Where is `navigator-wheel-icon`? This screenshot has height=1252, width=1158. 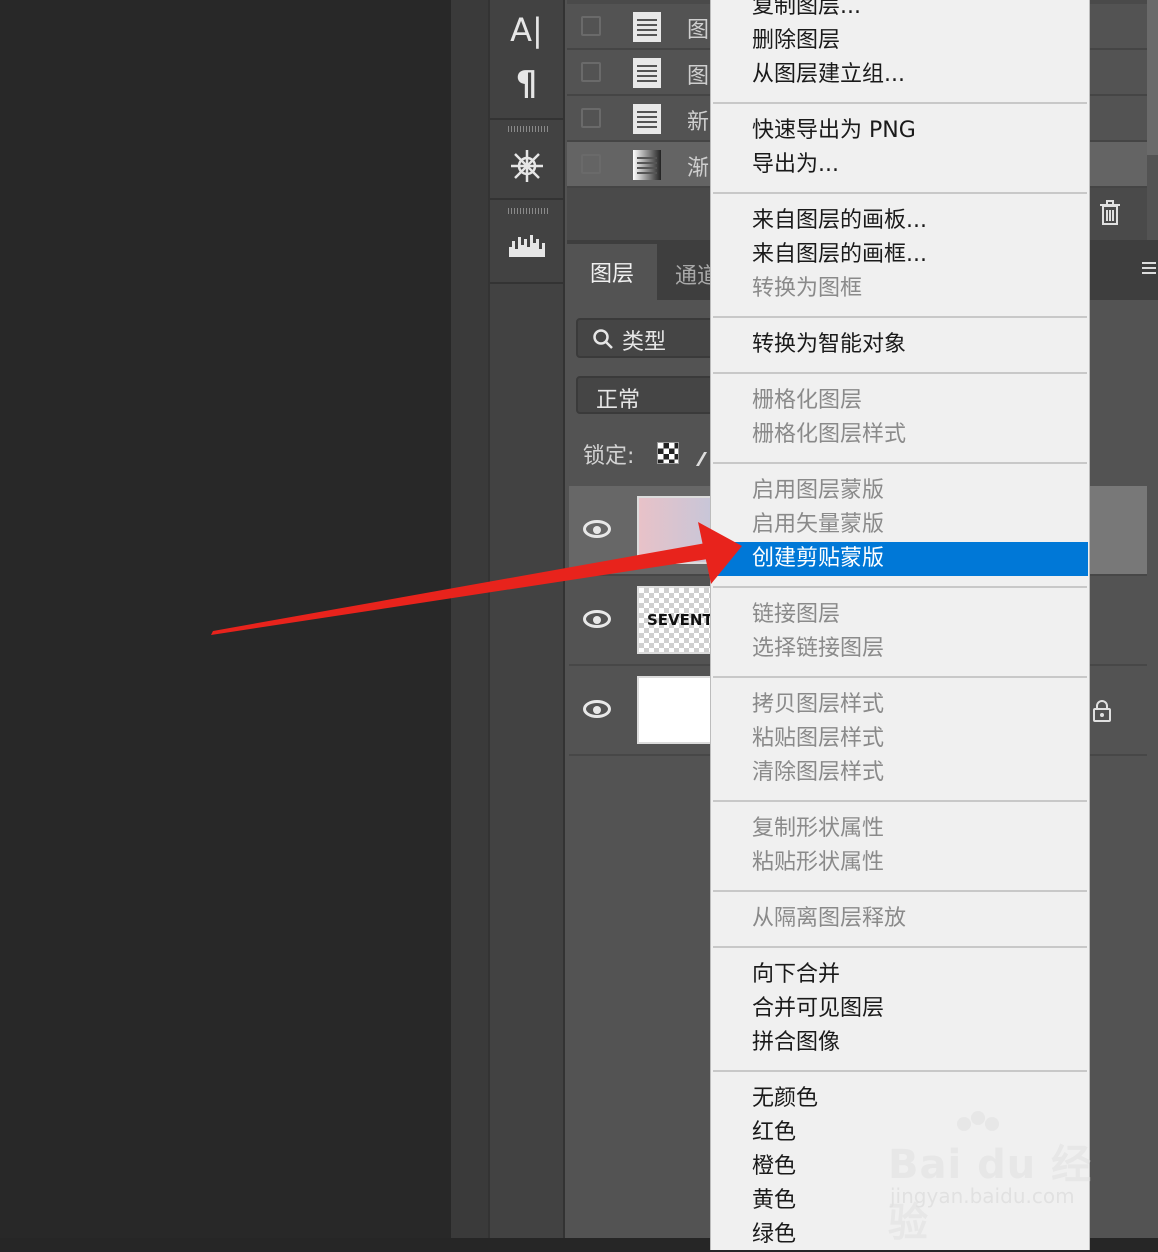 navigator-wheel-icon is located at coordinates (526, 166).